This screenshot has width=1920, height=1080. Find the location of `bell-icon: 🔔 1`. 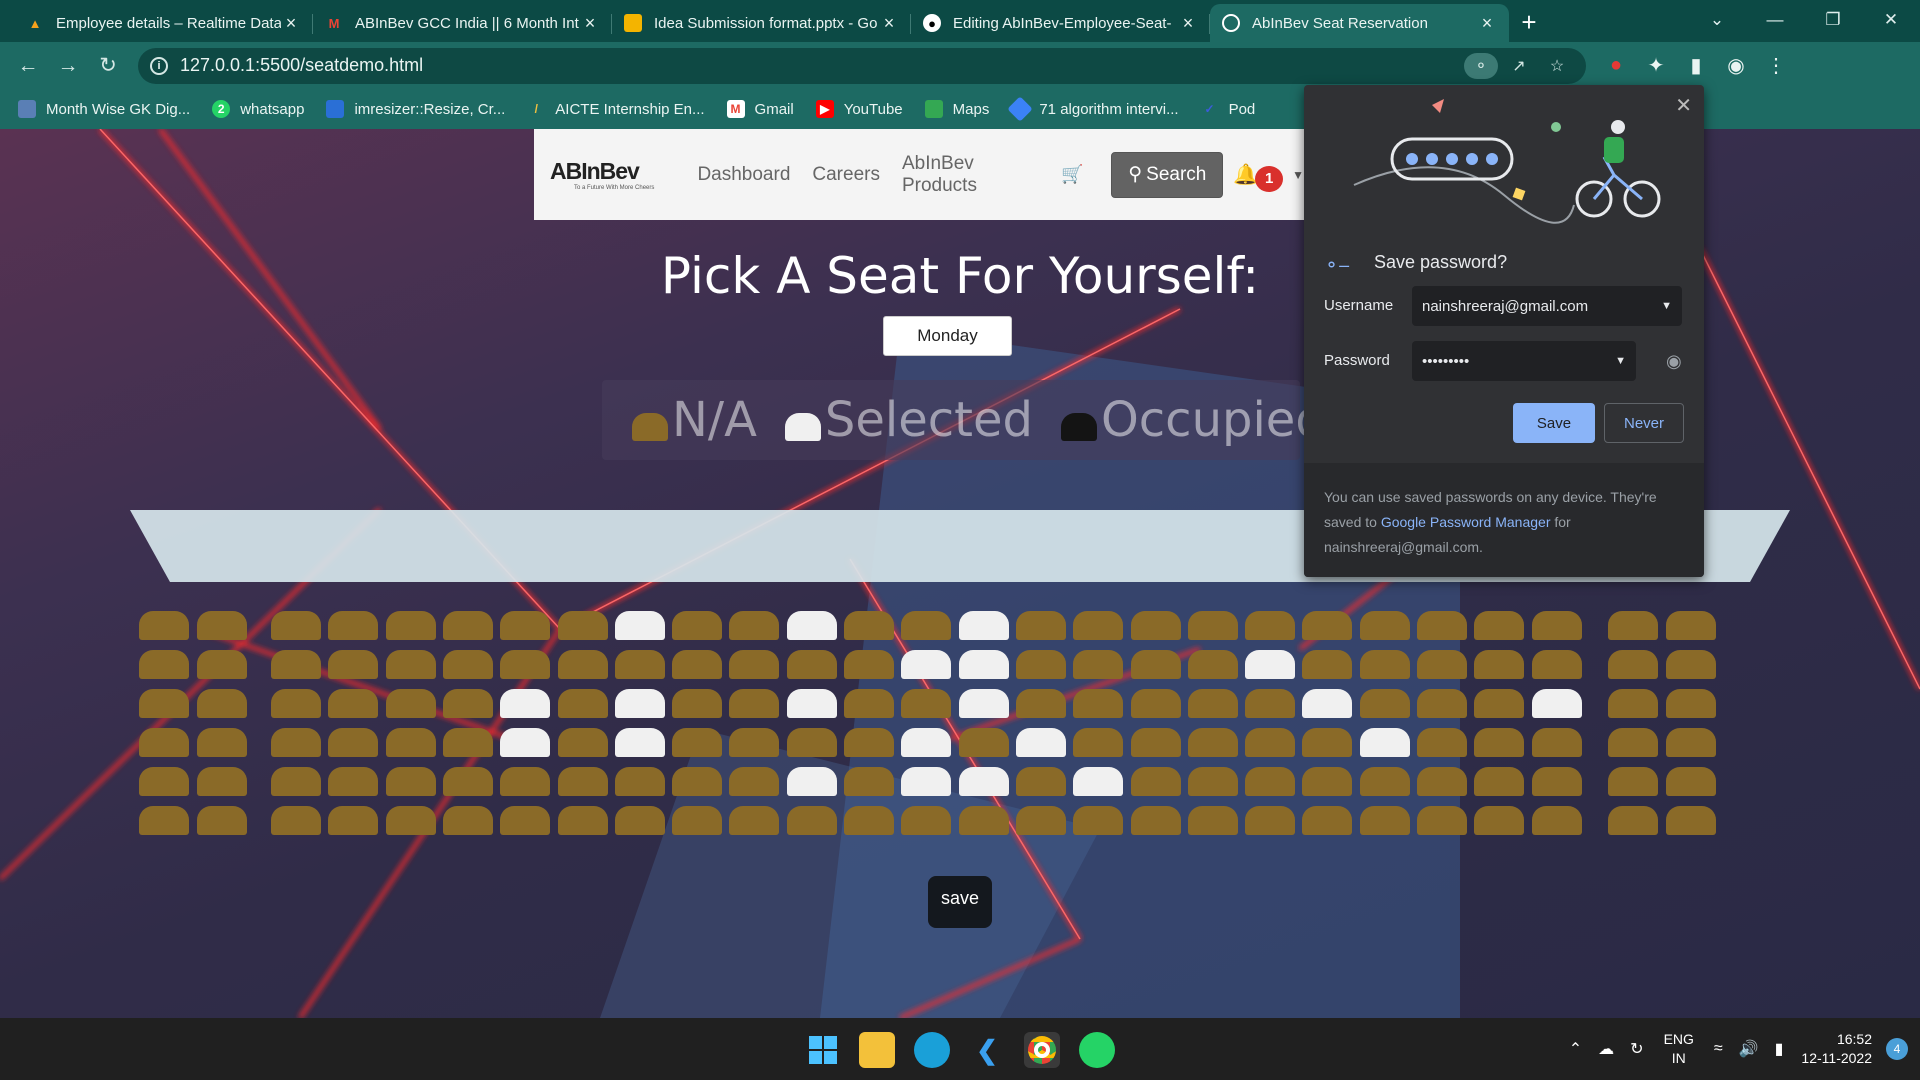

bell-icon: 🔔 1 is located at coordinates (1258, 177).